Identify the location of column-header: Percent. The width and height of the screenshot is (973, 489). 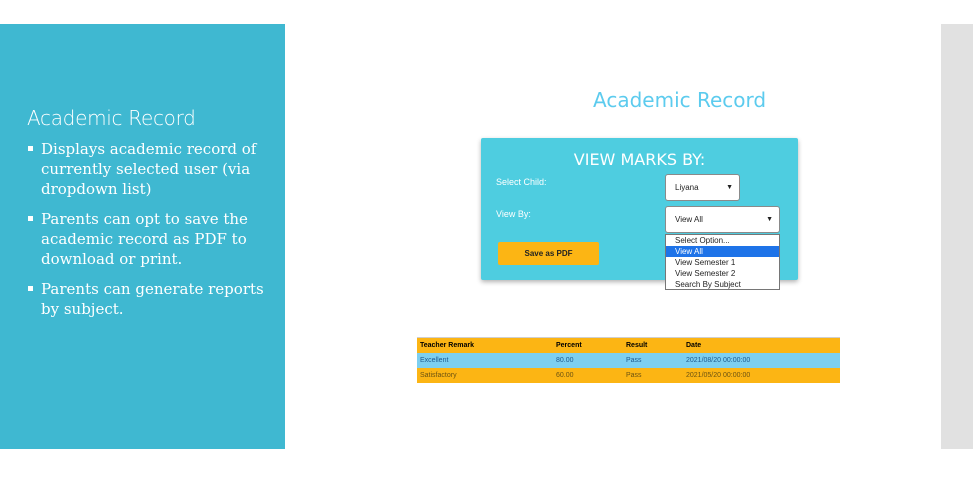
(588, 345).